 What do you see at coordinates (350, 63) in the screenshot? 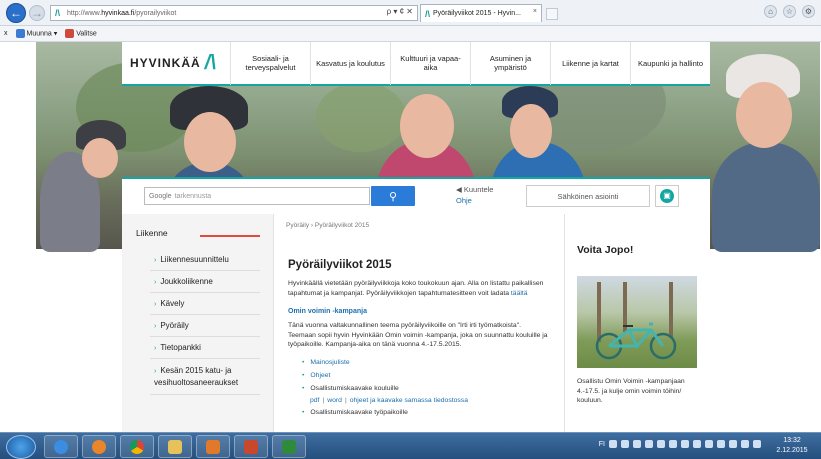
I see `nav-education: Kasvatus ja koulutus` at bounding box center [350, 63].